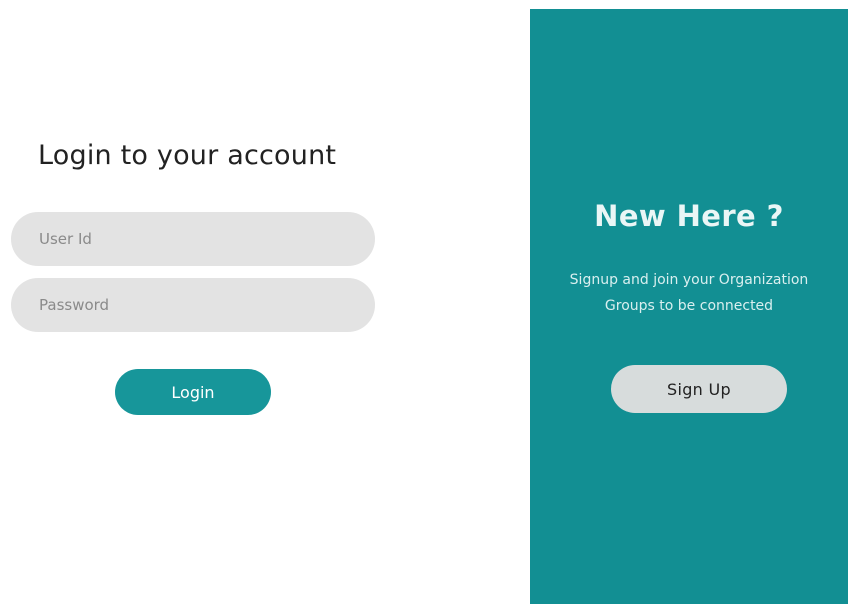 This screenshot has height=604, width=848. What do you see at coordinates (193, 392) in the screenshot?
I see `login-button: Login` at bounding box center [193, 392].